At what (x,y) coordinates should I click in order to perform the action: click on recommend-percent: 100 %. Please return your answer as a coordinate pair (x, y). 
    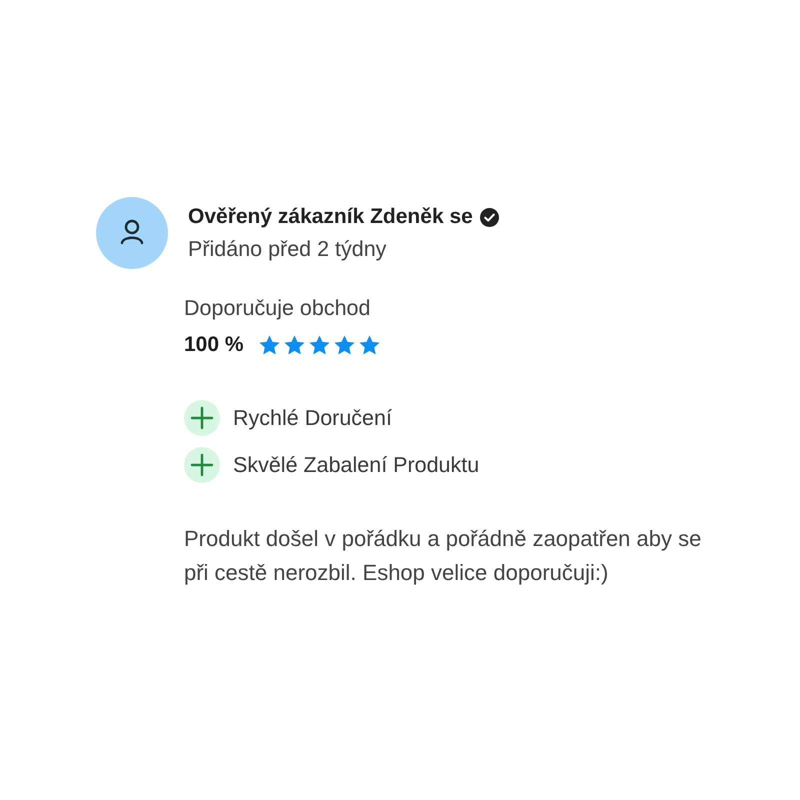
    Looking at the image, I should click on (214, 345).